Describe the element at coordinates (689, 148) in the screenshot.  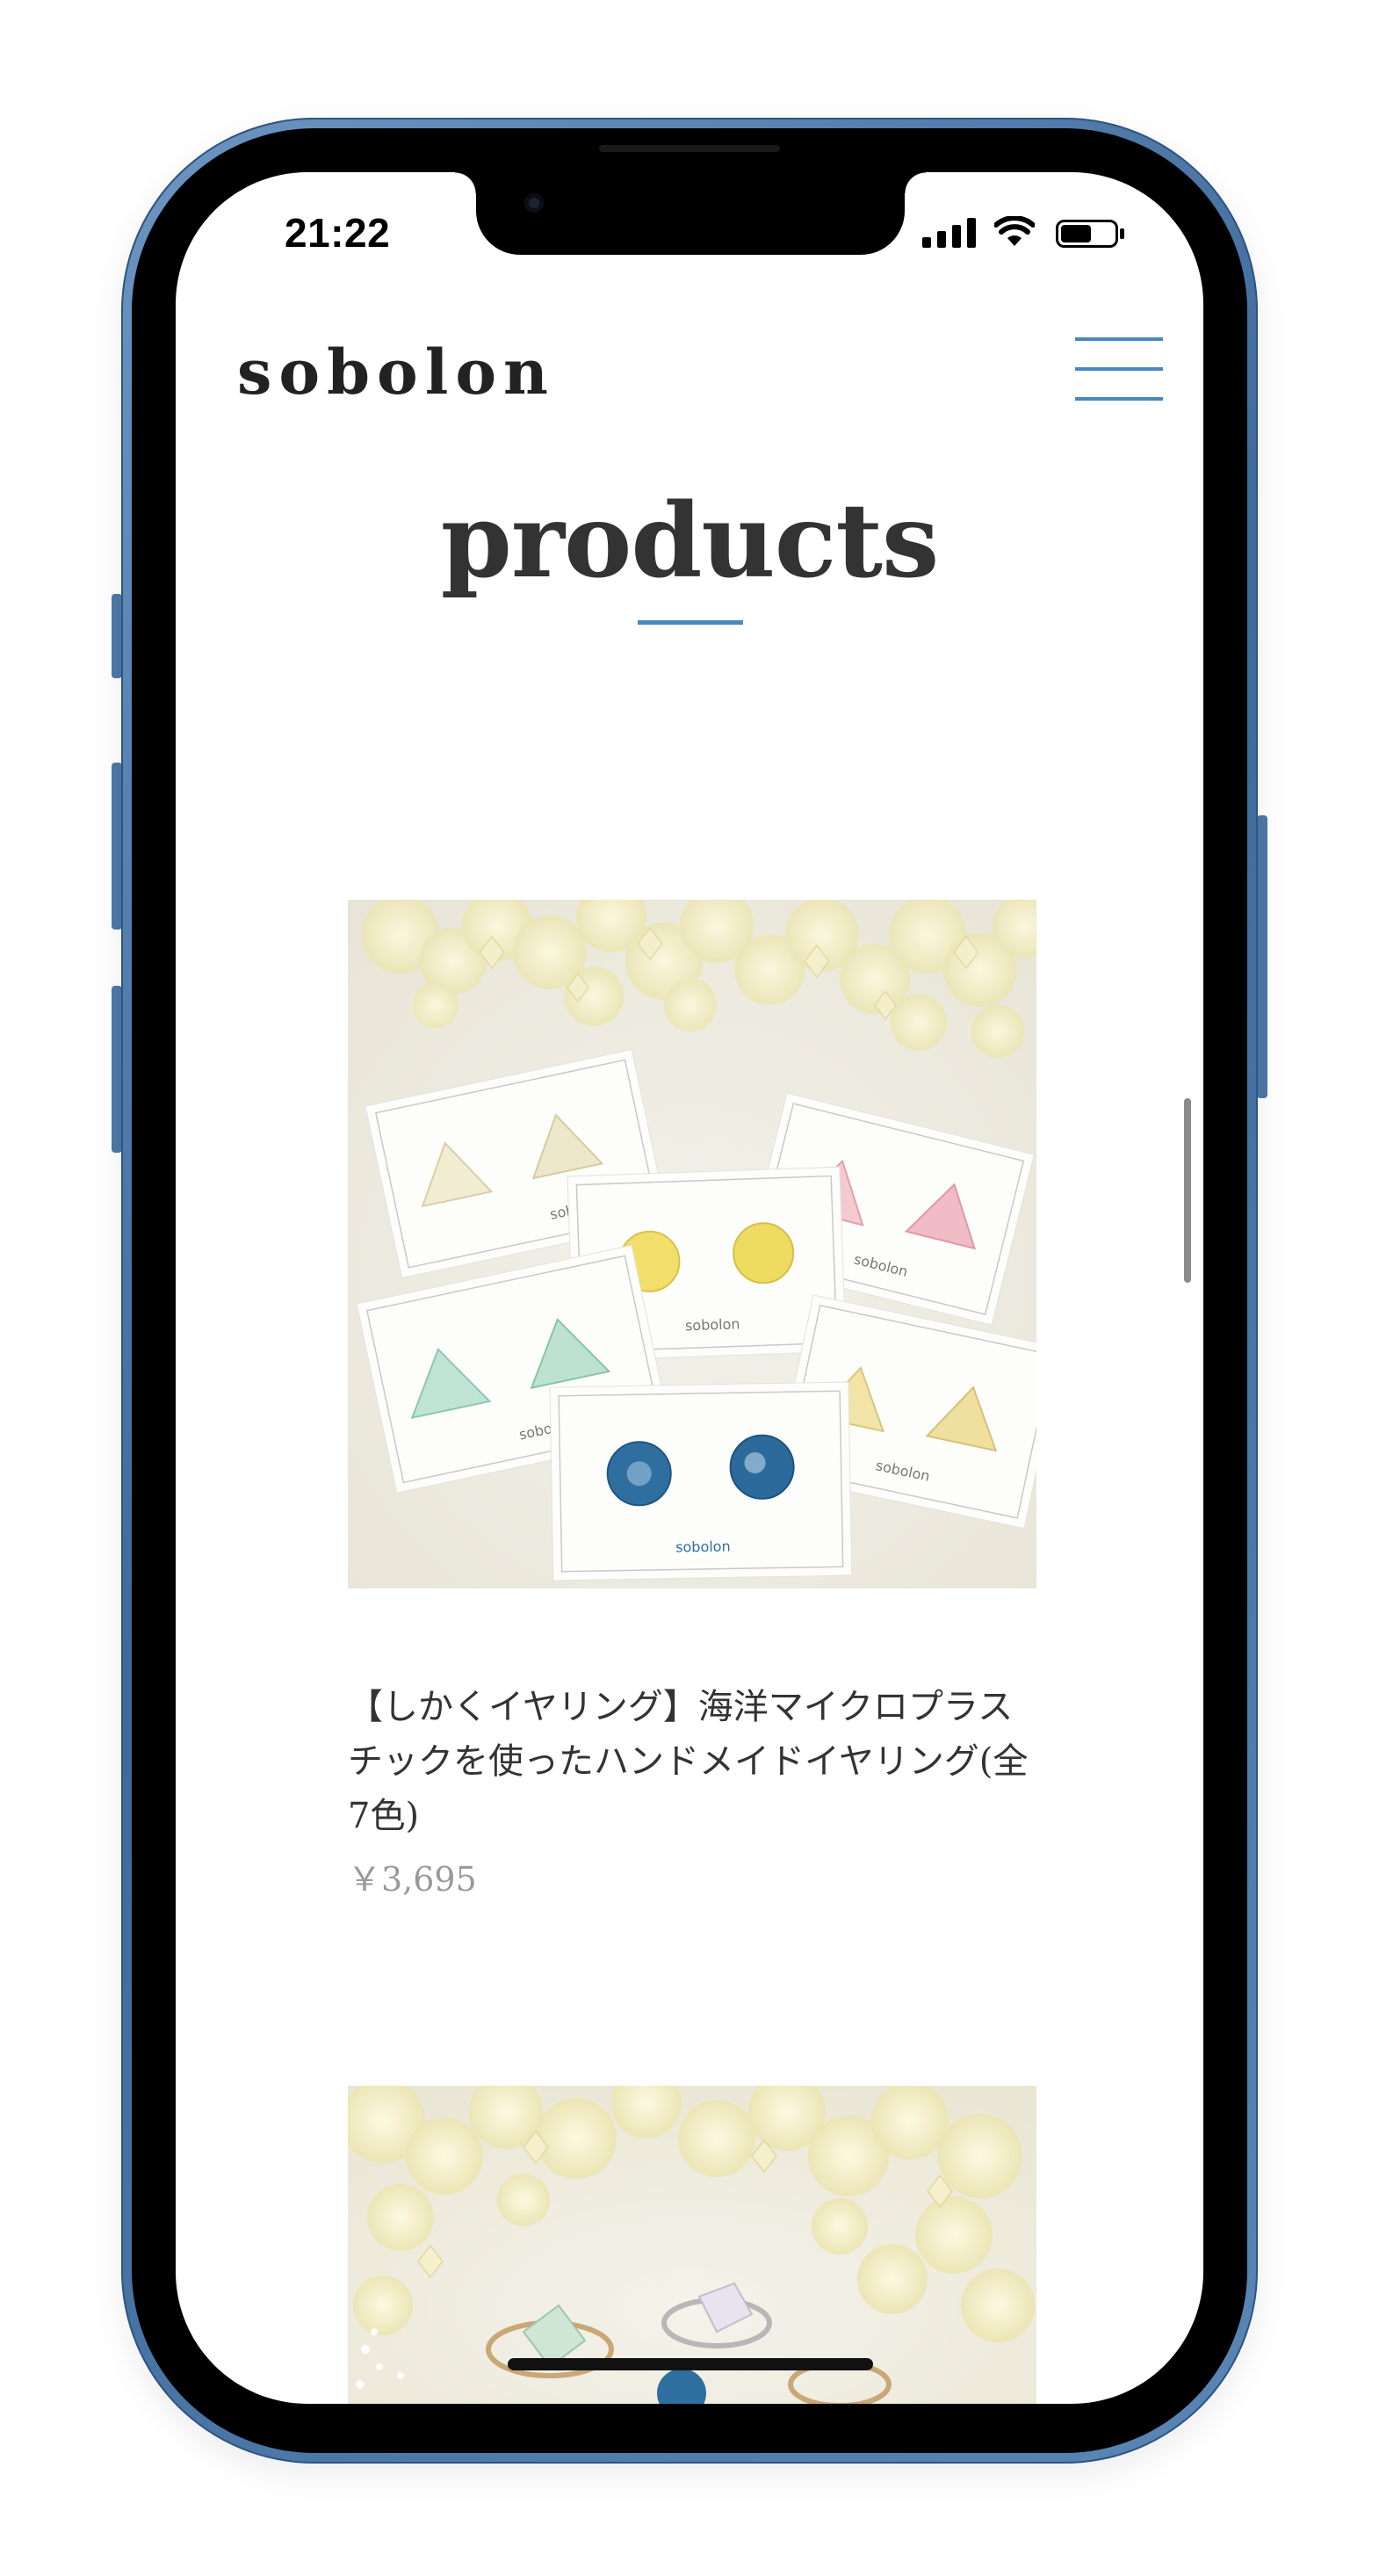
I see `earpiece-speaker` at that location.